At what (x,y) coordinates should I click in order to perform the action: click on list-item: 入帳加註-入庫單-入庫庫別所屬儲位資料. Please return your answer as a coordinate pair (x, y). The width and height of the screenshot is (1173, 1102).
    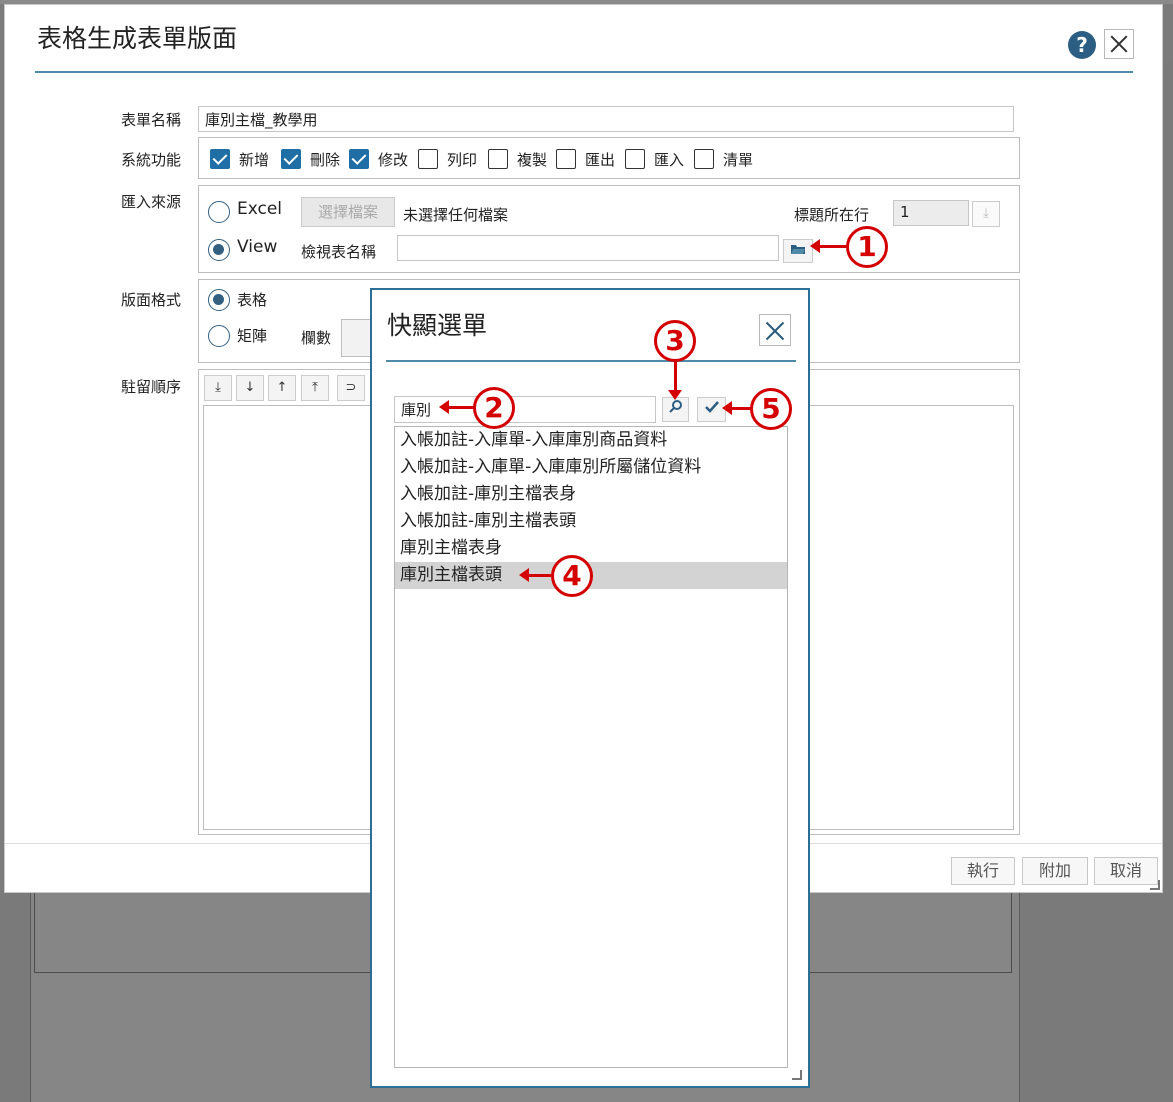
    Looking at the image, I should click on (591, 467).